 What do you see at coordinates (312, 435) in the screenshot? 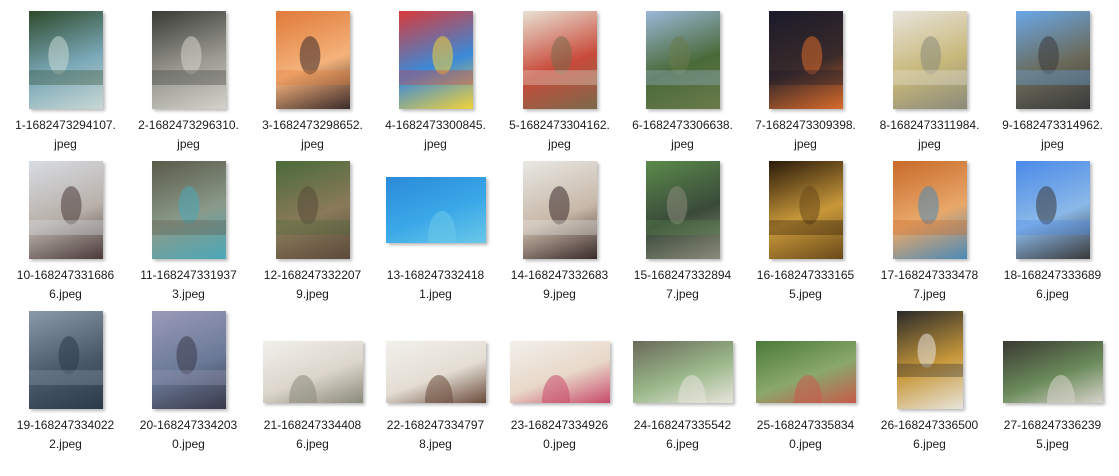
I see `file-name-label: 21-168247334408 6.jpeg` at bounding box center [312, 435].